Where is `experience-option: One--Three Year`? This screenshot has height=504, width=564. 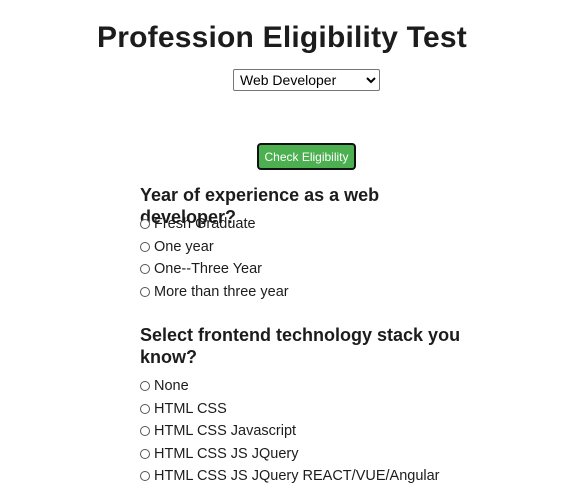
experience-option: One--Three Year is located at coordinates (214, 269).